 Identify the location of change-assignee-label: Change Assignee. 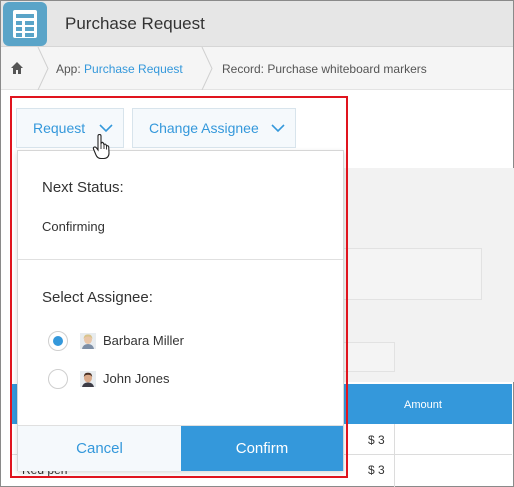
(204, 128).